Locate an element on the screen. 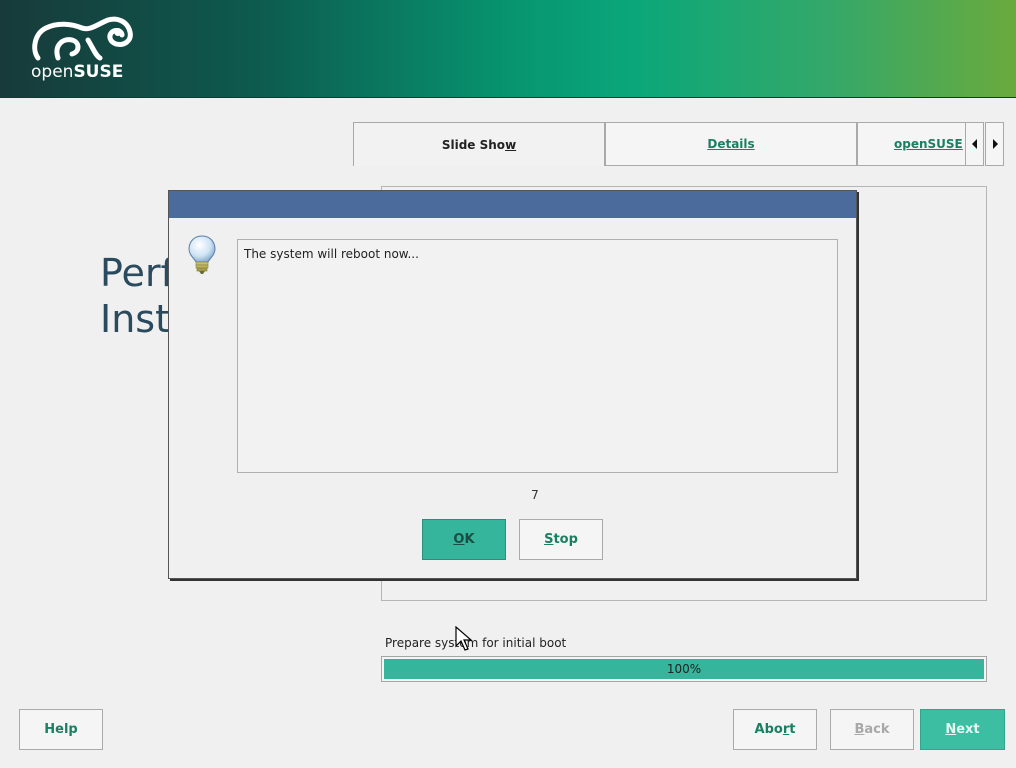  stop-button: Stop is located at coordinates (561, 539).